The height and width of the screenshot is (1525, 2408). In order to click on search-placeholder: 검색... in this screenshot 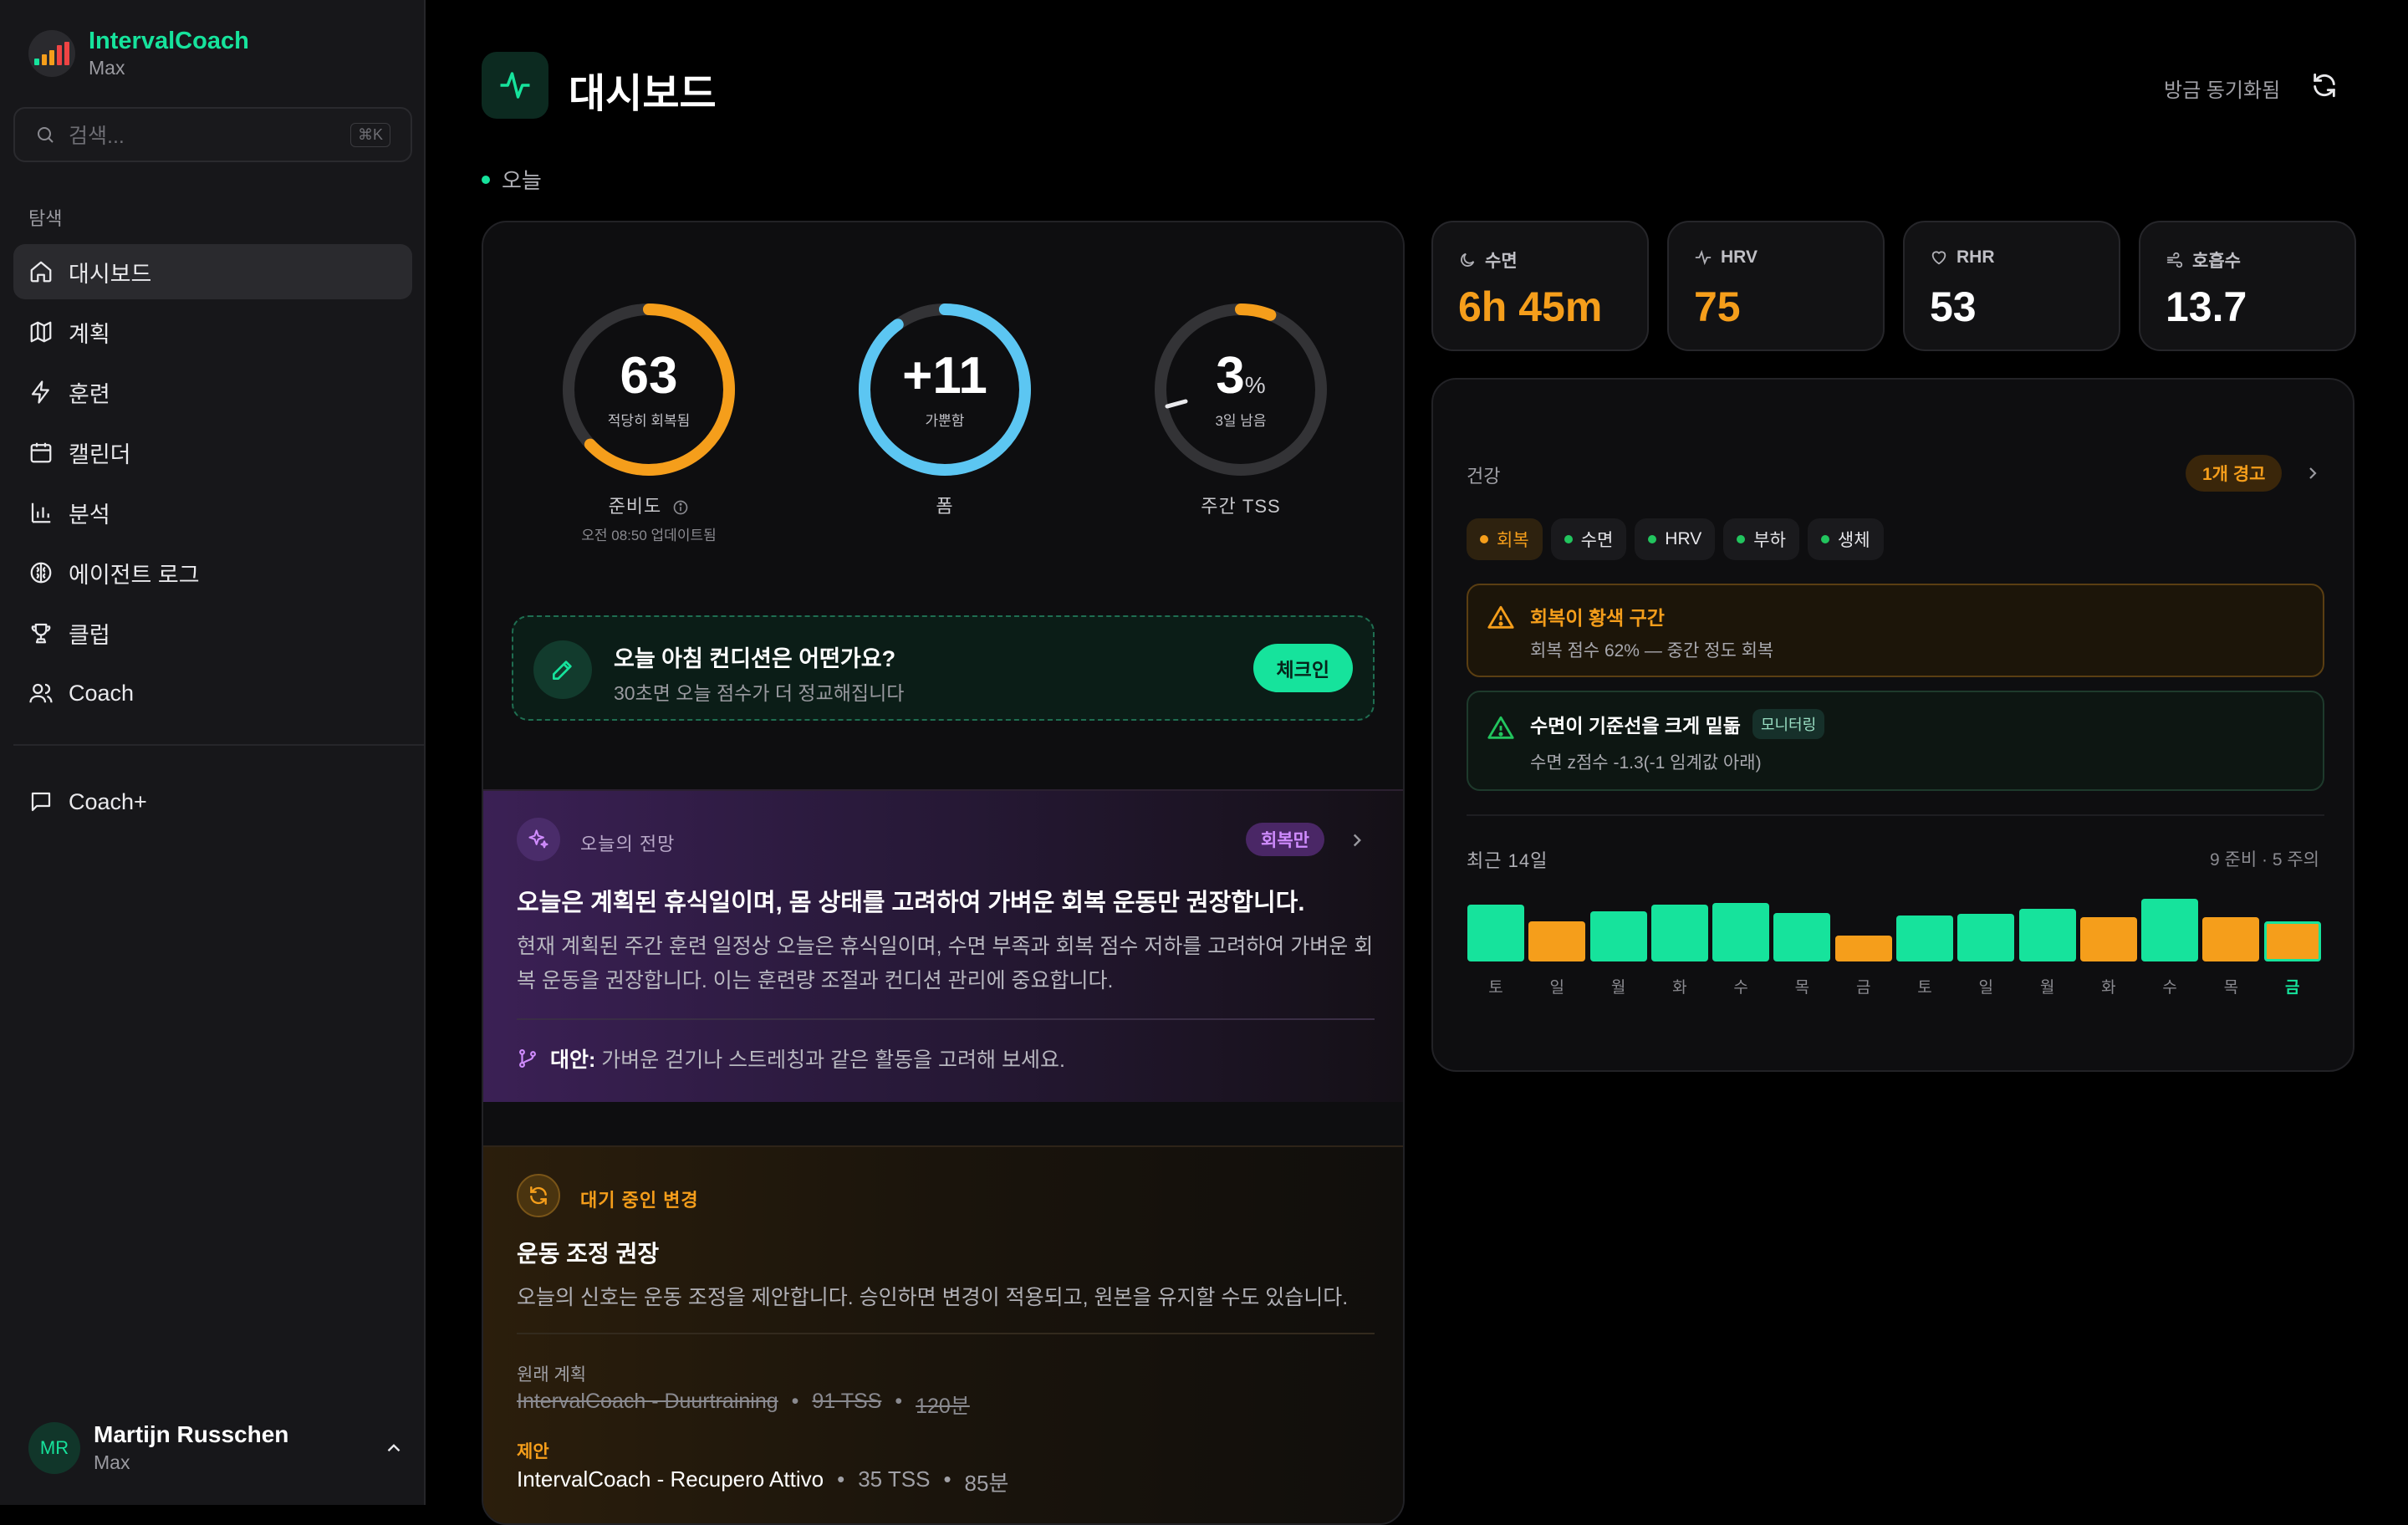, I will do `click(97, 136)`.